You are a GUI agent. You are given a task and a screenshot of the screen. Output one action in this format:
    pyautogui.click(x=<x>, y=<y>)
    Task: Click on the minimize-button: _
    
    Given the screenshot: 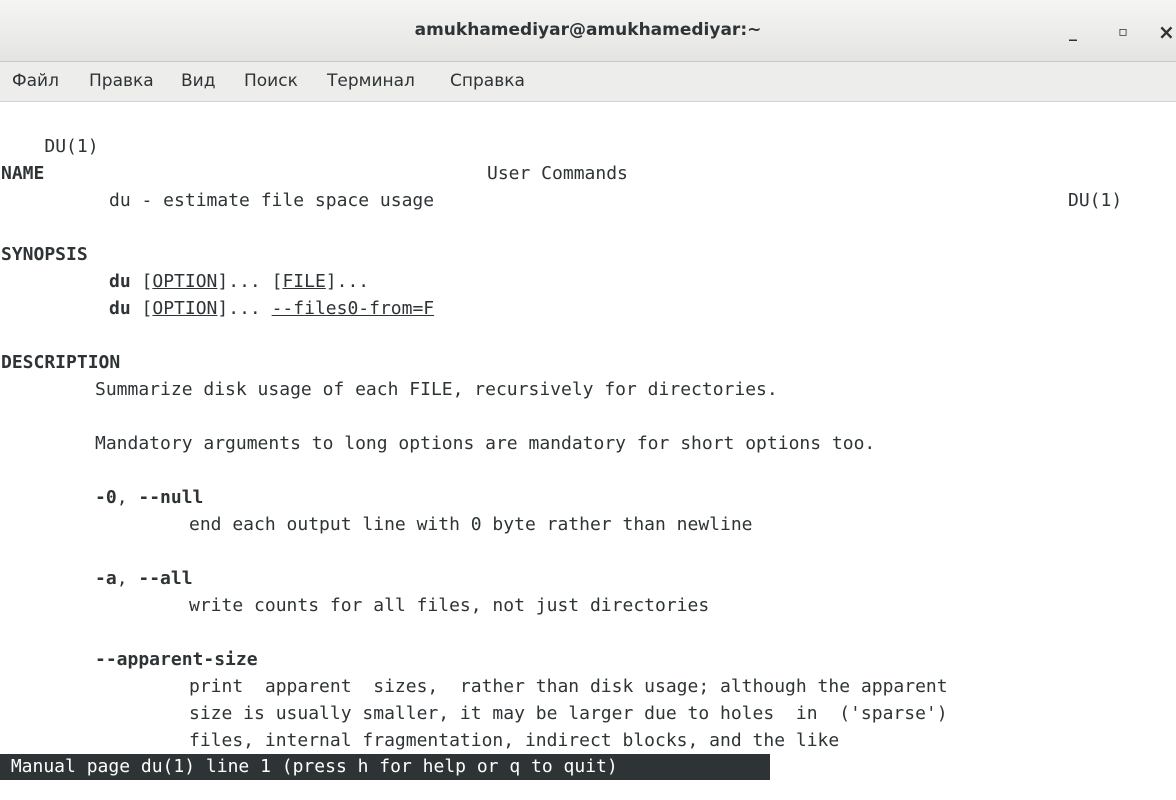 What is the action you would take?
    pyautogui.click(x=1073, y=32)
    